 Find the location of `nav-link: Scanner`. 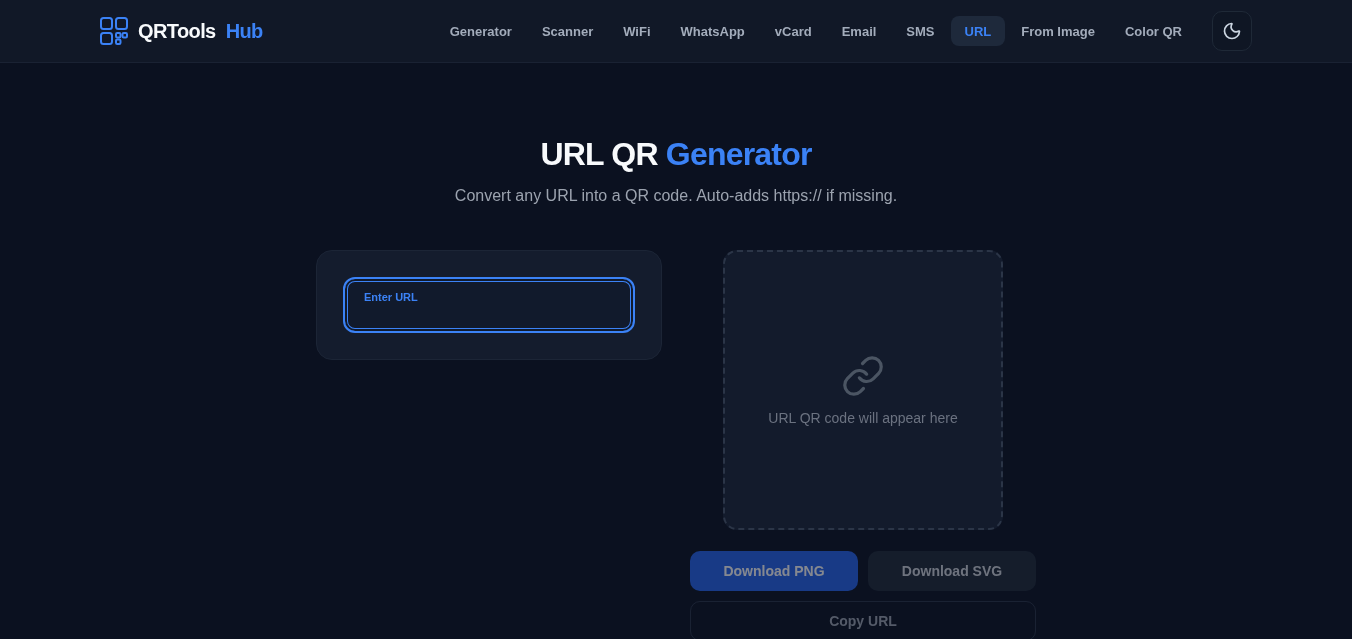

nav-link: Scanner is located at coordinates (567, 31).